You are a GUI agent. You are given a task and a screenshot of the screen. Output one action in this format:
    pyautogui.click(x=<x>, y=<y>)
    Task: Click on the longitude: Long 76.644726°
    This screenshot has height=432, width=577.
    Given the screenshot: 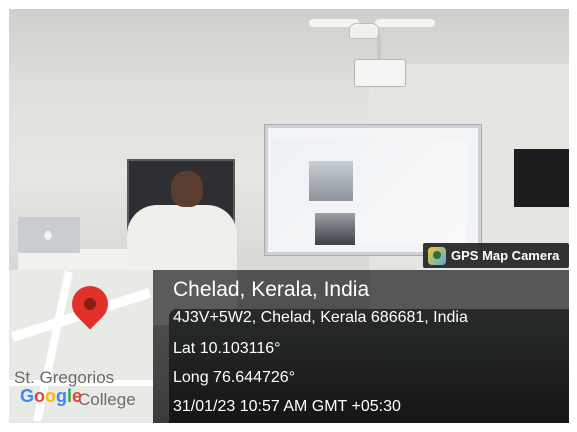 What is the action you would take?
    pyautogui.click(x=234, y=377)
    